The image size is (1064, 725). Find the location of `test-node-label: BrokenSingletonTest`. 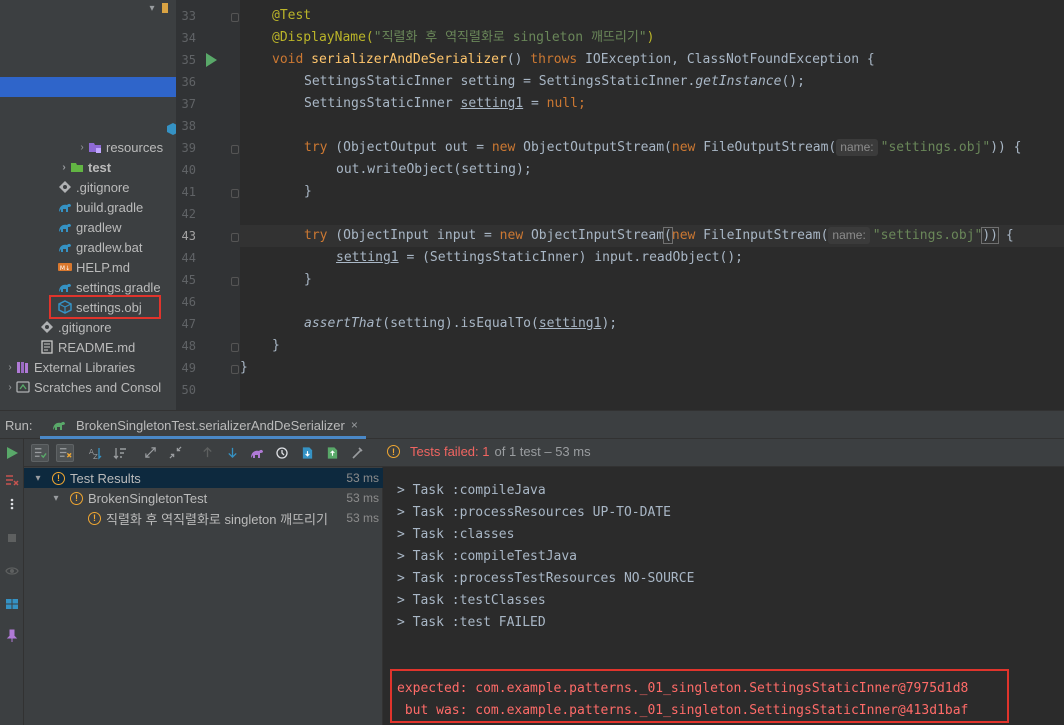

test-node-label: BrokenSingletonTest is located at coordinates (148, 498).